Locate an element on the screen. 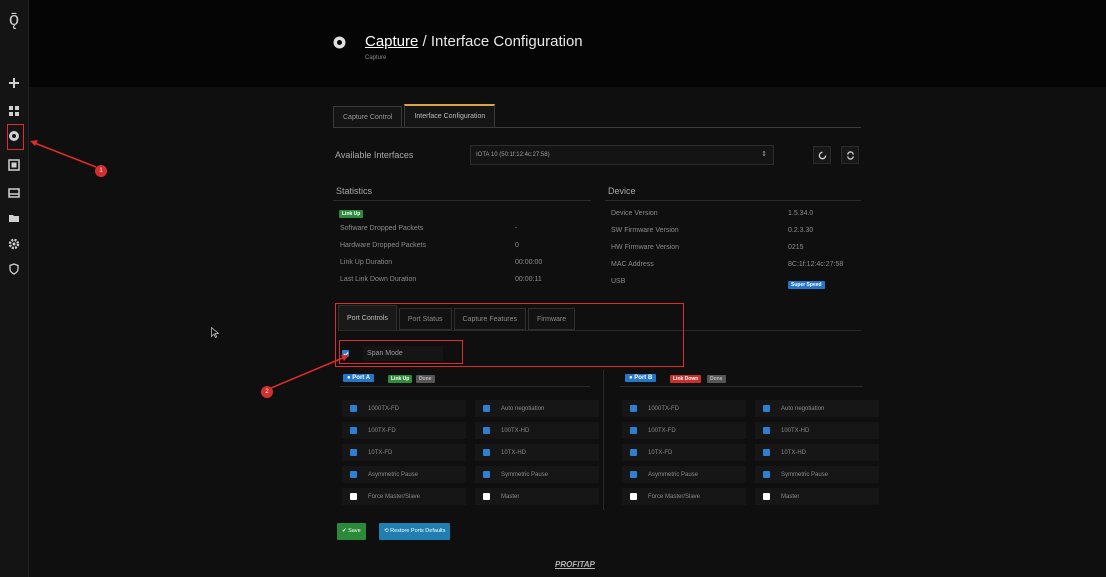  annotation-arrows is located at coordinates (189, 264).